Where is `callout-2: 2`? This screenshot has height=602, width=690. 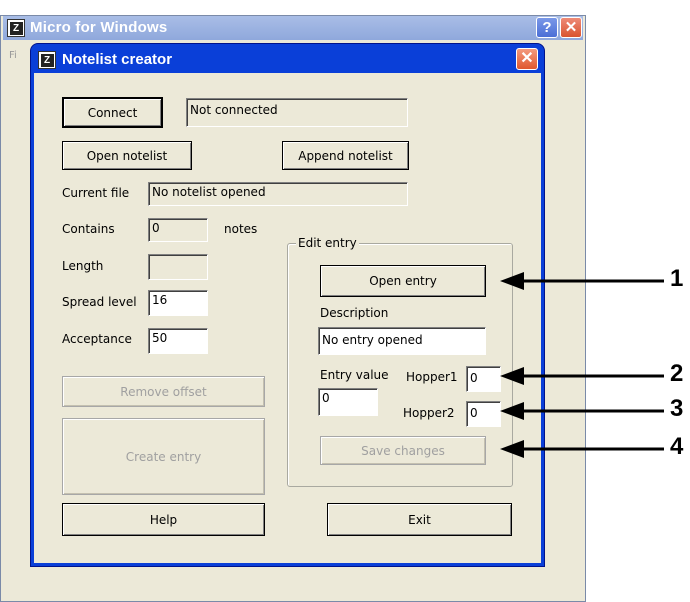
callout-2: 2 is located at coordinates (677, 373).